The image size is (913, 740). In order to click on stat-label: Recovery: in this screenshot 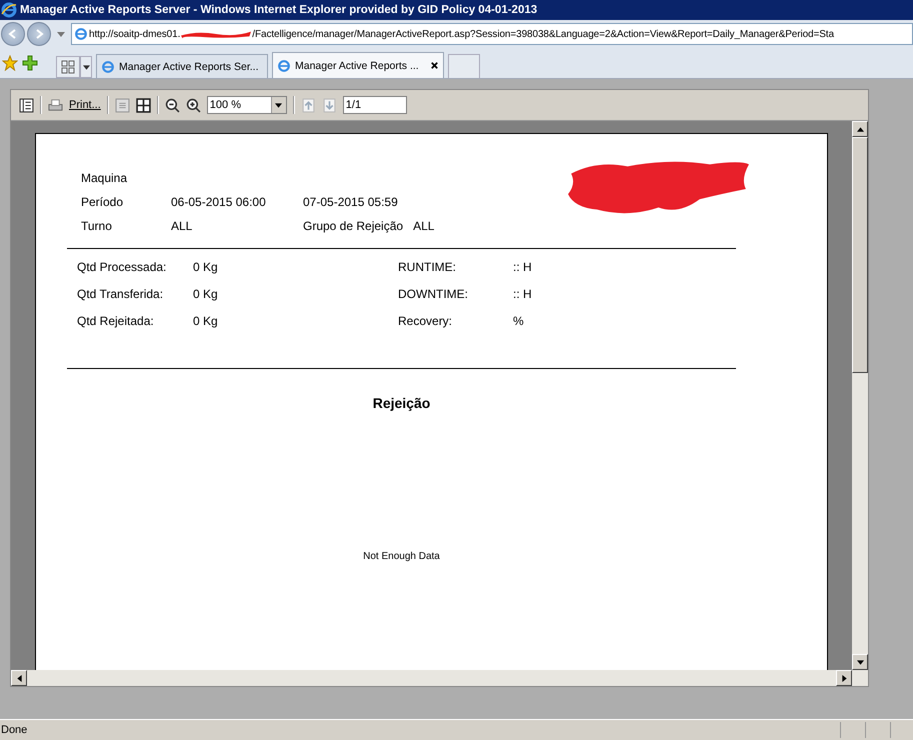, I will do `click(426, 321)`.